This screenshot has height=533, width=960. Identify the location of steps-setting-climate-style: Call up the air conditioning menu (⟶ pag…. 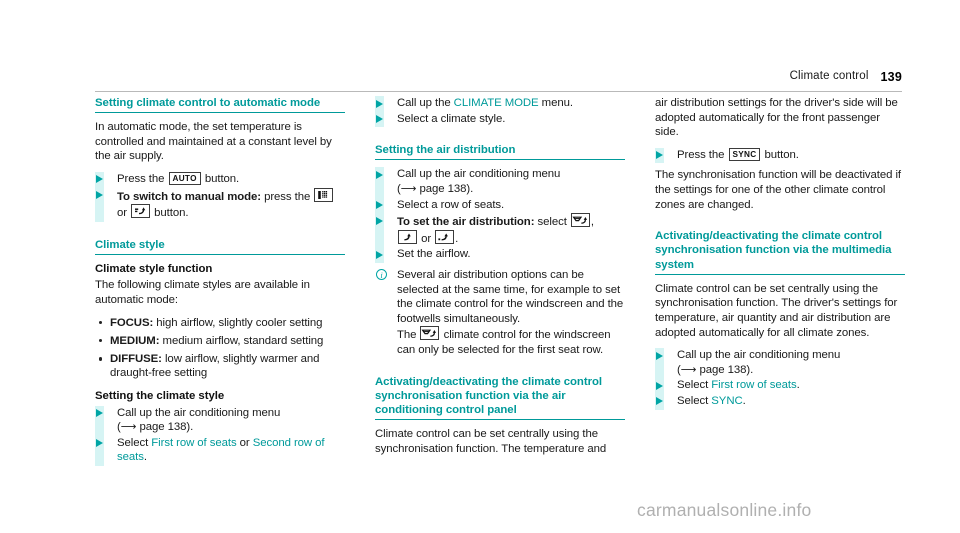
(220, 436).